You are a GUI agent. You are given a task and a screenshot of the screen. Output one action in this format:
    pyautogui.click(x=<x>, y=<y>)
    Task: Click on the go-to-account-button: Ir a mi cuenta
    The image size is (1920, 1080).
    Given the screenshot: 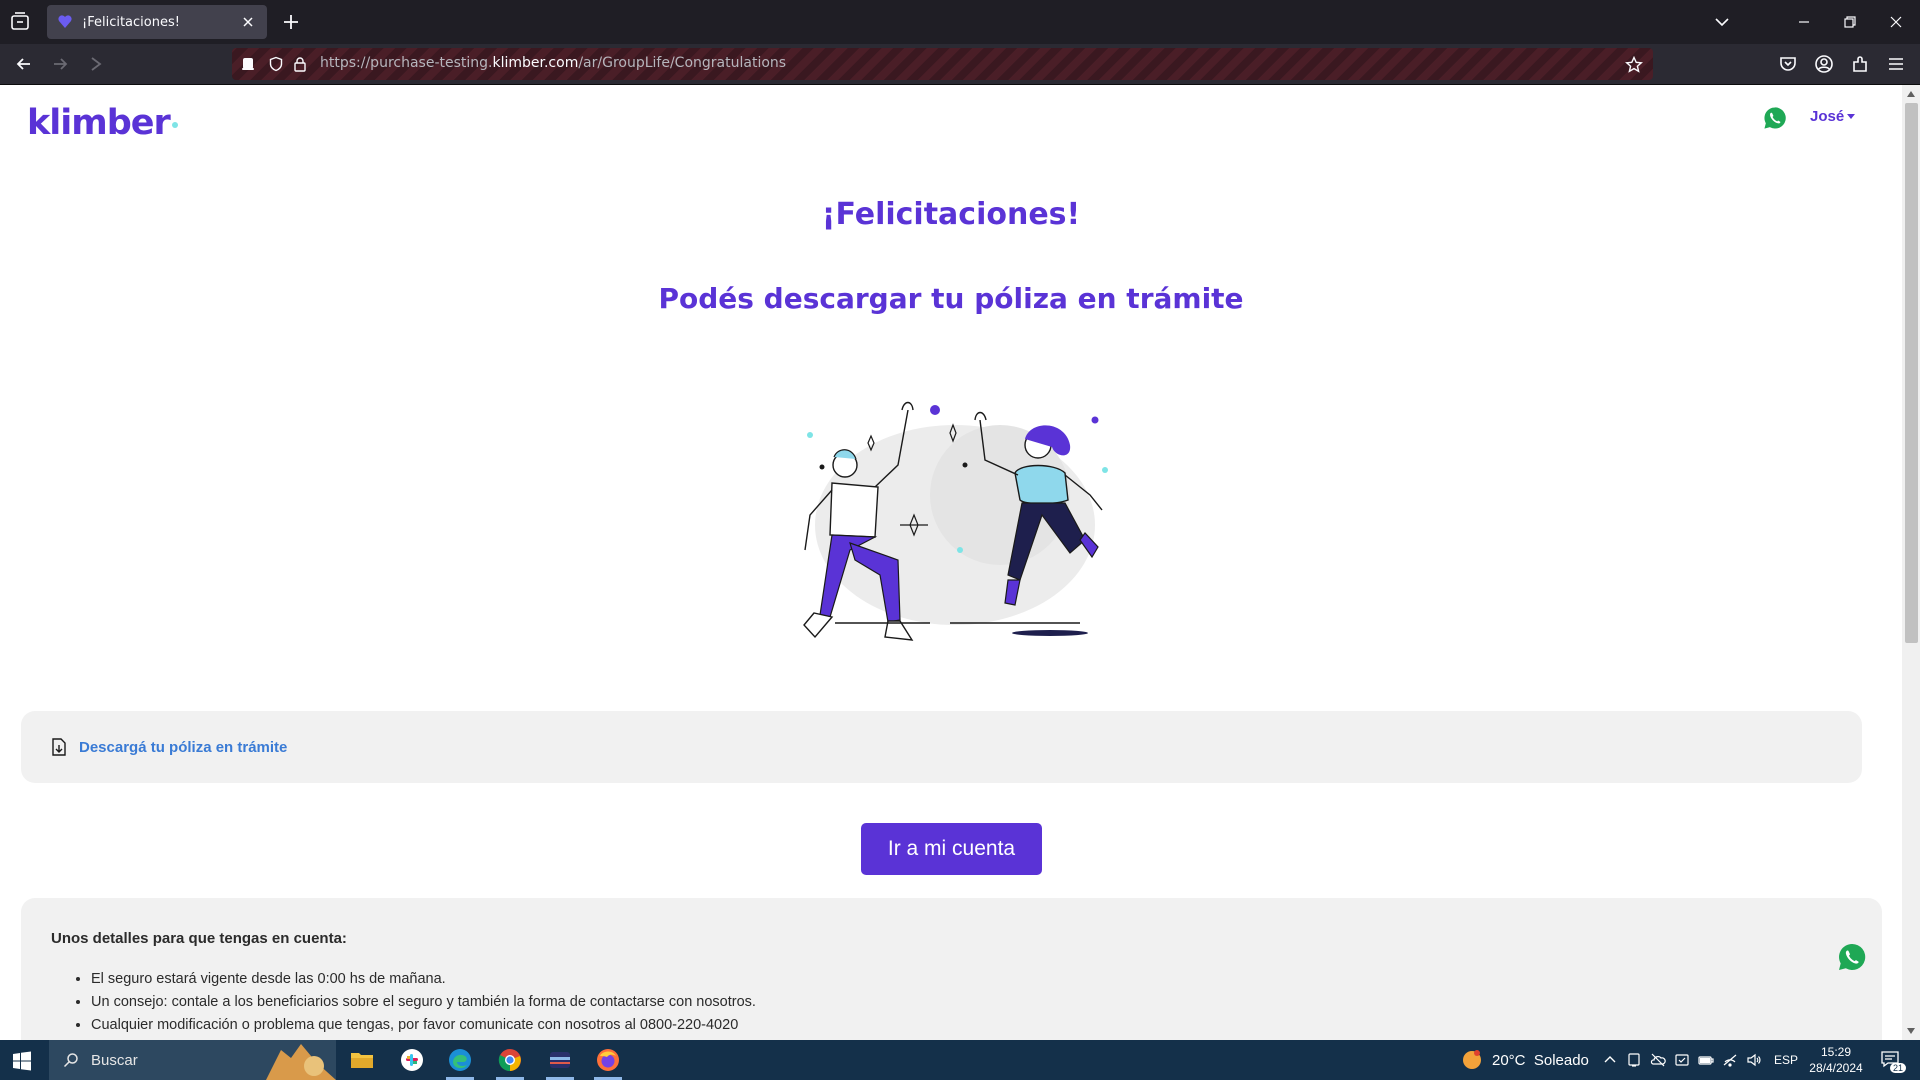 What is the action you would take?
    pyautogui.click(x=951, y=849)
    